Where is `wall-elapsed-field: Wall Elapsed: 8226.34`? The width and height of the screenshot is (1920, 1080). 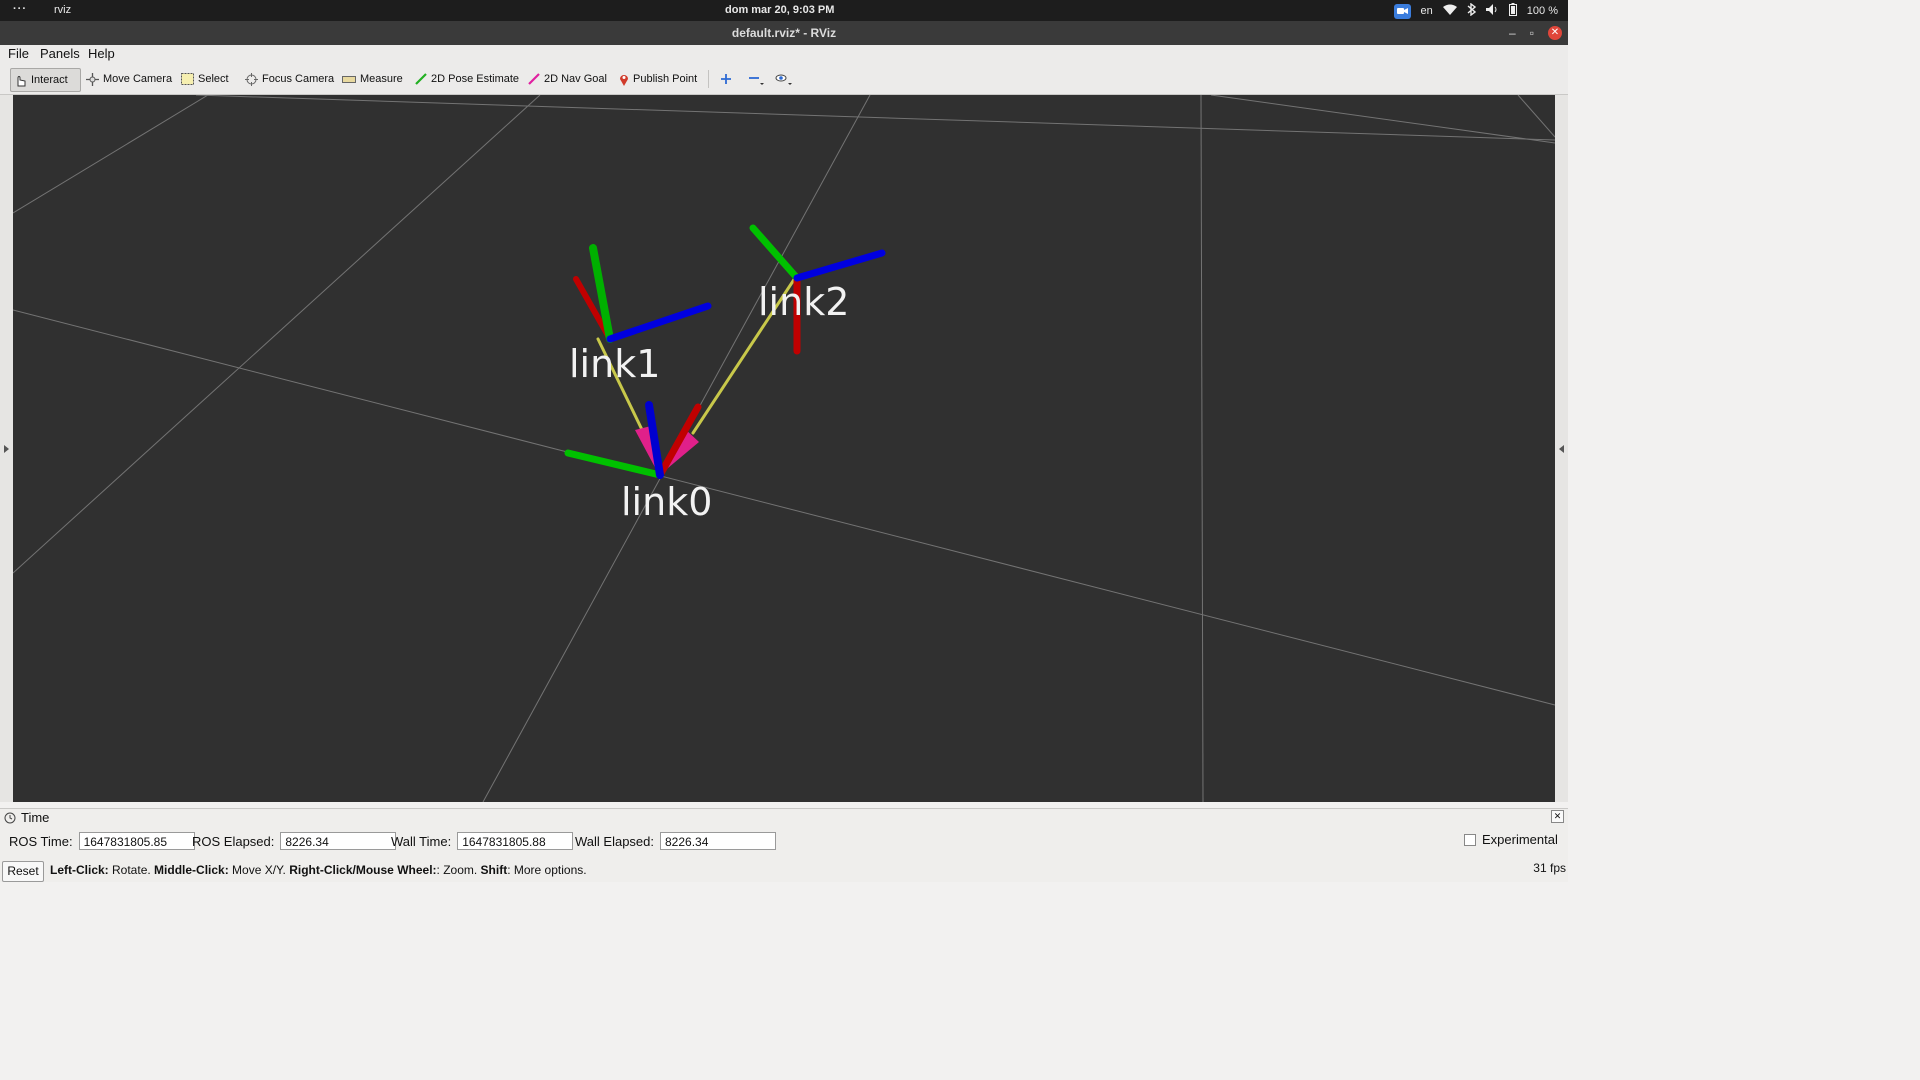 wall-elapsed-field: Wall Elapsed: 8226.34 is located at coordinates (675, 841).